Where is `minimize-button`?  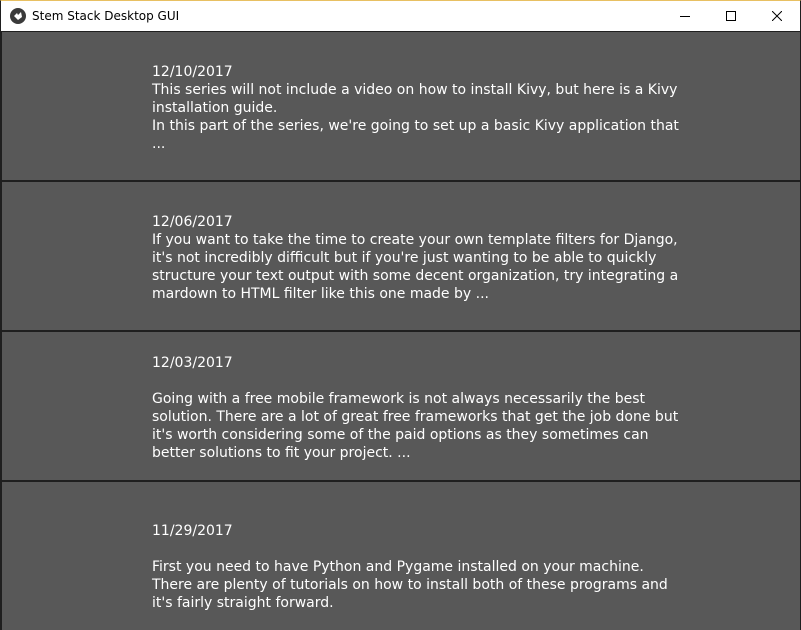
minimize-button is located at coordinates (685, 16).